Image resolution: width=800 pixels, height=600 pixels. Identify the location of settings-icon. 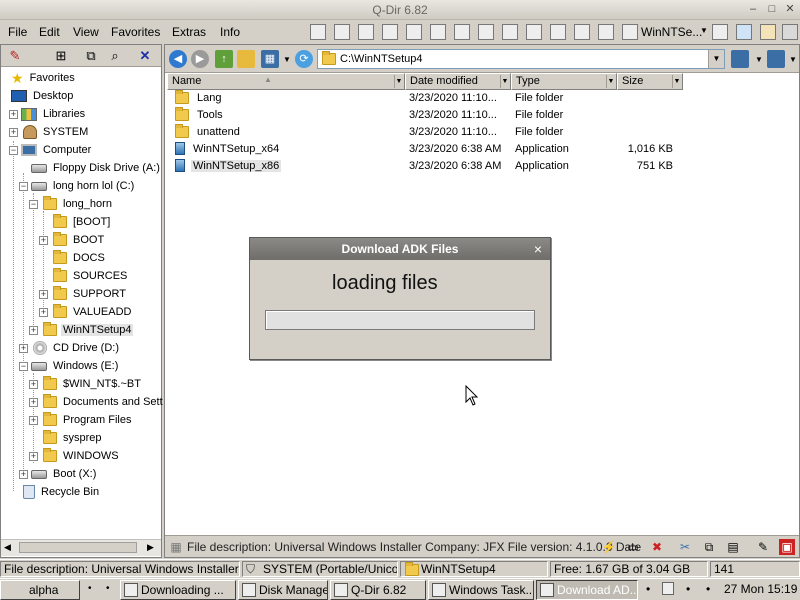
(790, 32).